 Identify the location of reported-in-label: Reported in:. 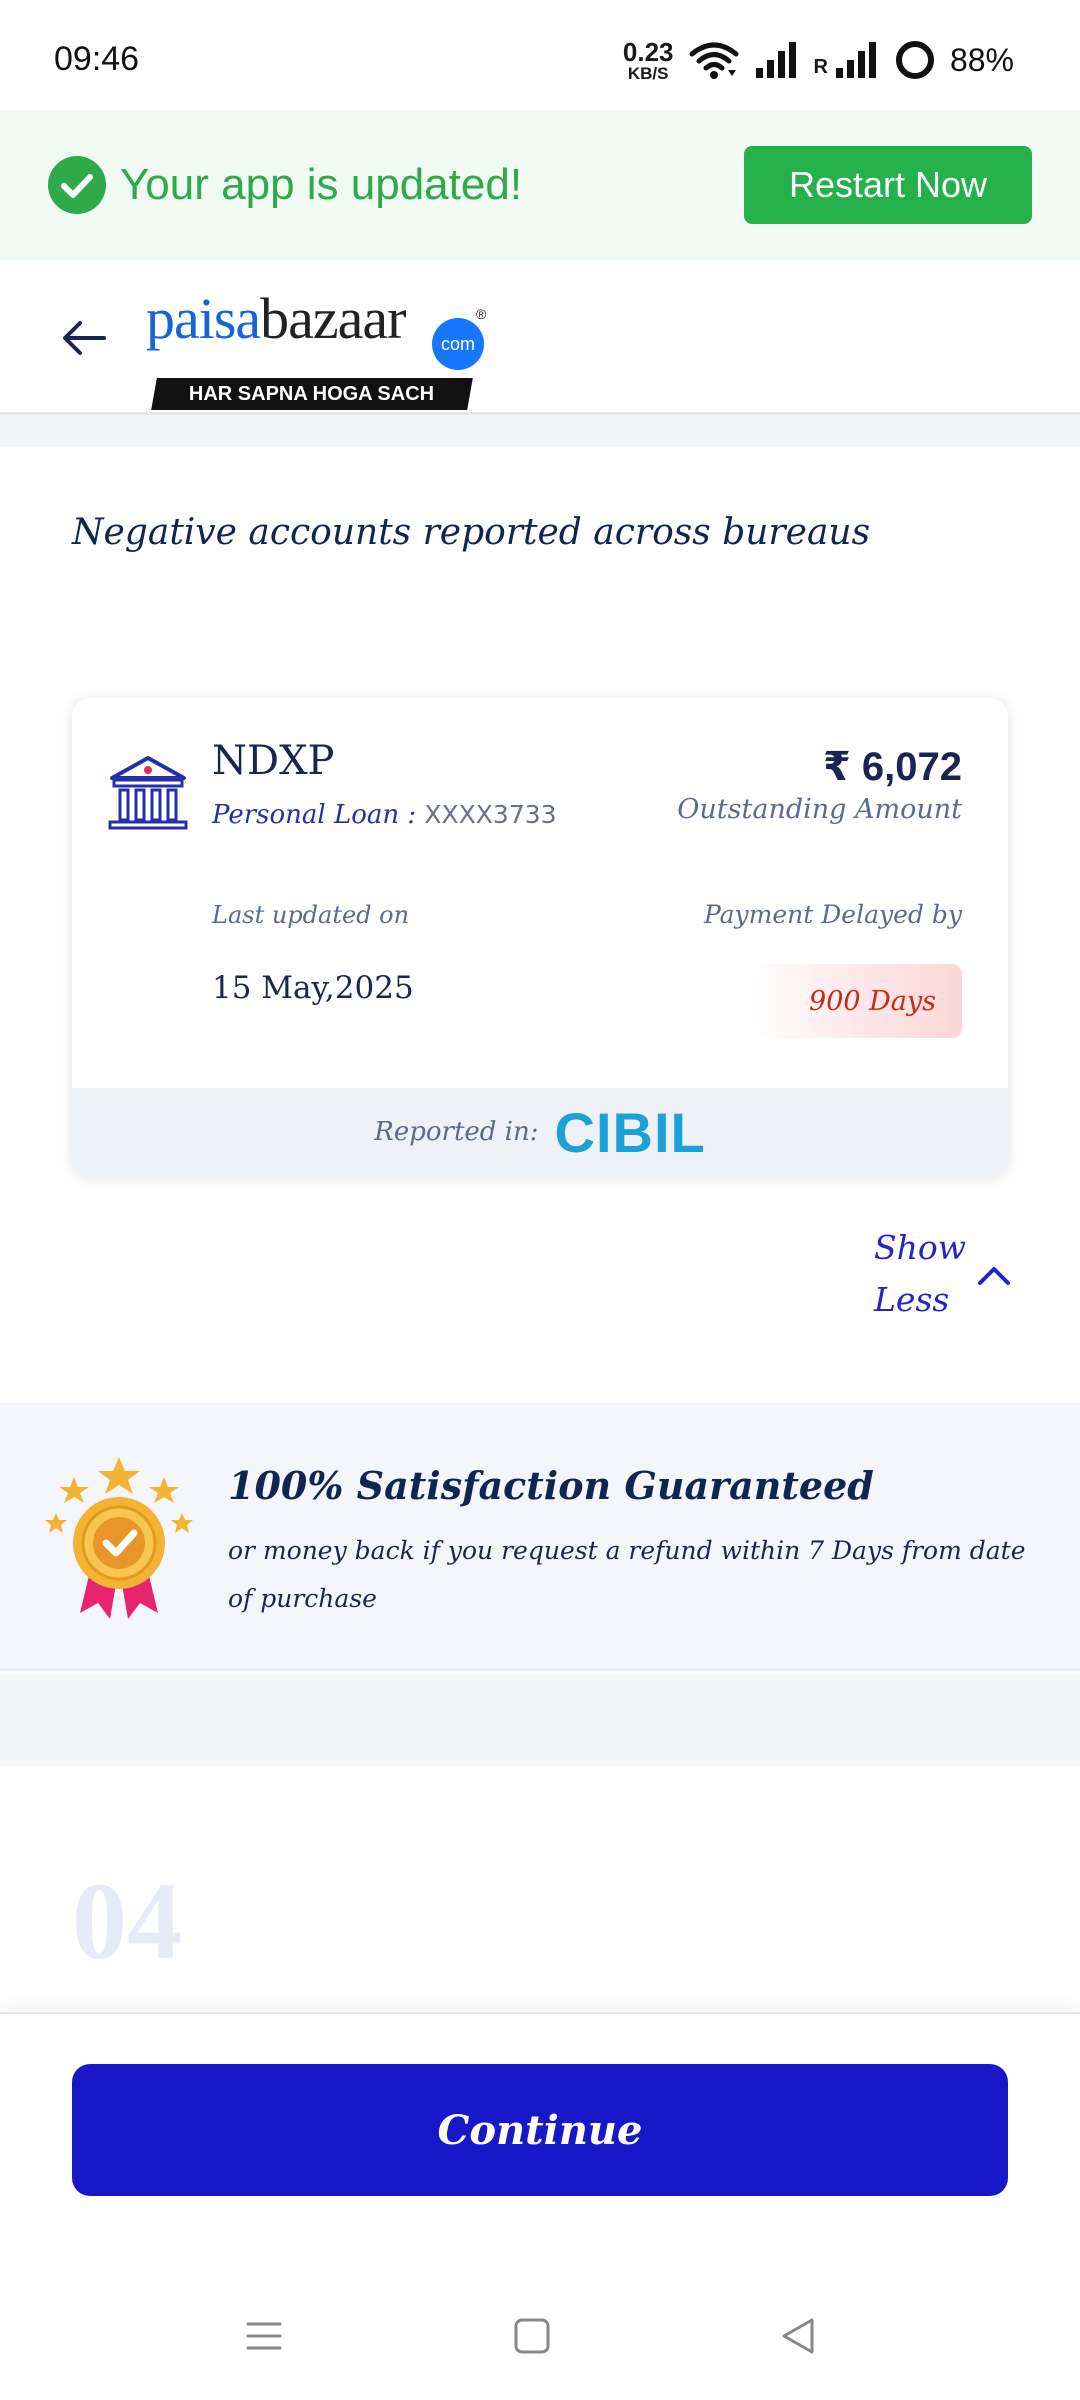
(456, 1132).